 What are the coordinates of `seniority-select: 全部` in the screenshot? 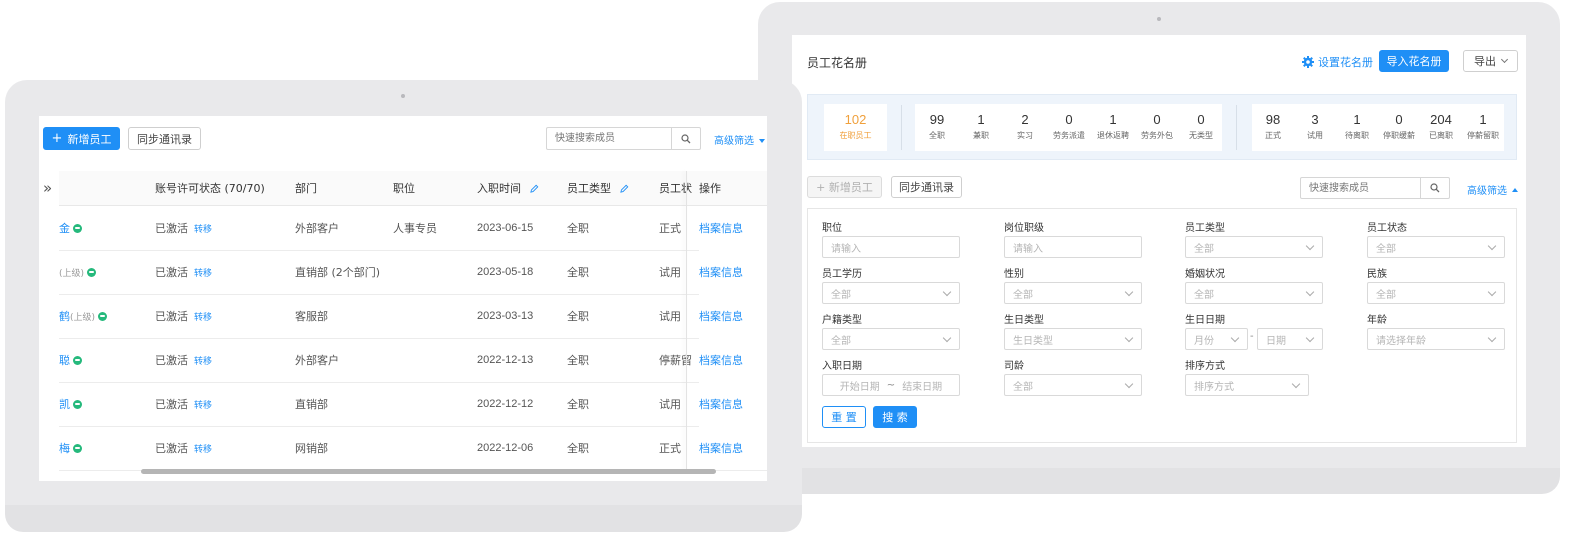 It's located at (1073, 385).